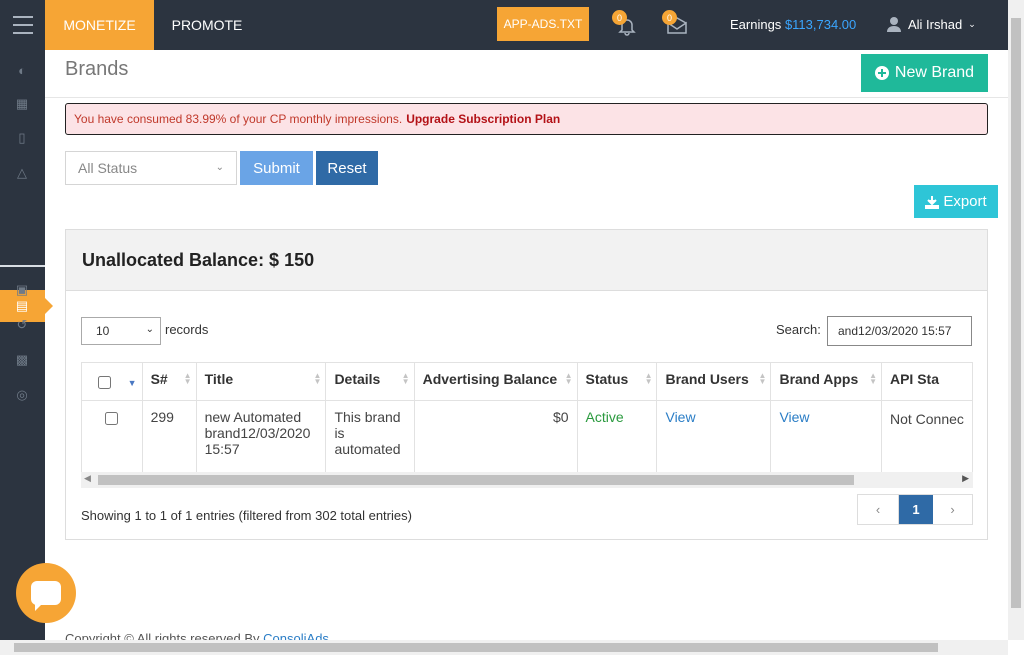  I want to click on header-brand-apps: Brand Apps ▲ ▼, so click(826, 381).